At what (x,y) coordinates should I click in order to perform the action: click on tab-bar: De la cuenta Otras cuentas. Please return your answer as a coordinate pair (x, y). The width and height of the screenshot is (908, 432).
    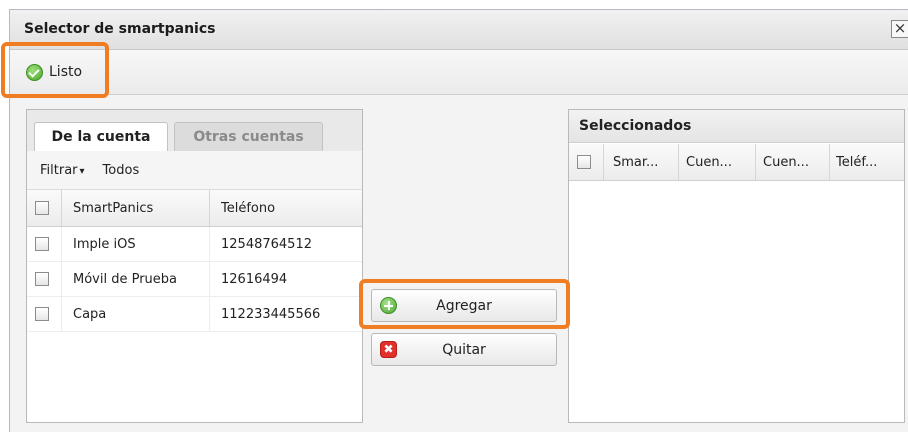
    Looking at the image, I should click on (194, 131).